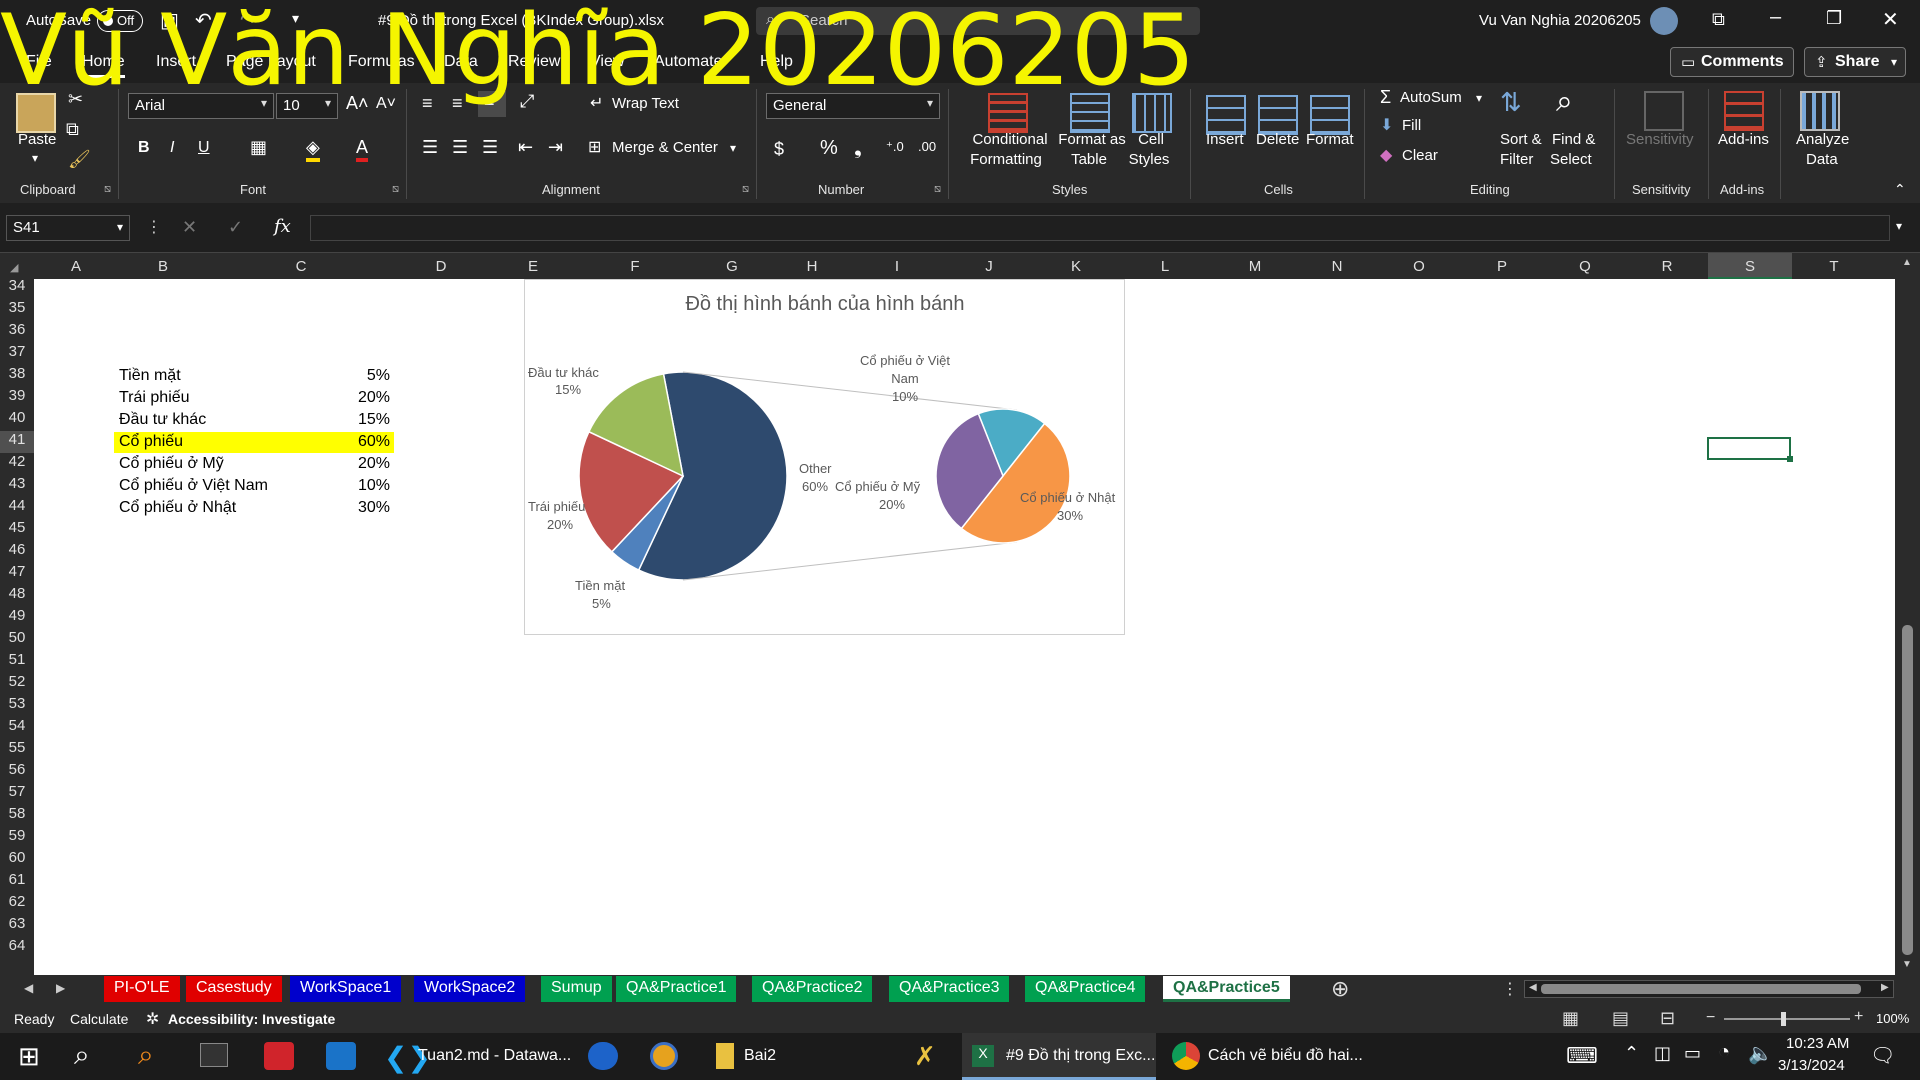 This screenshot has height=1080, width=1920. What do you see at coordinates (1664, 21) in the screenshot?
I see `avatar` at bounding box center [1664, 21].